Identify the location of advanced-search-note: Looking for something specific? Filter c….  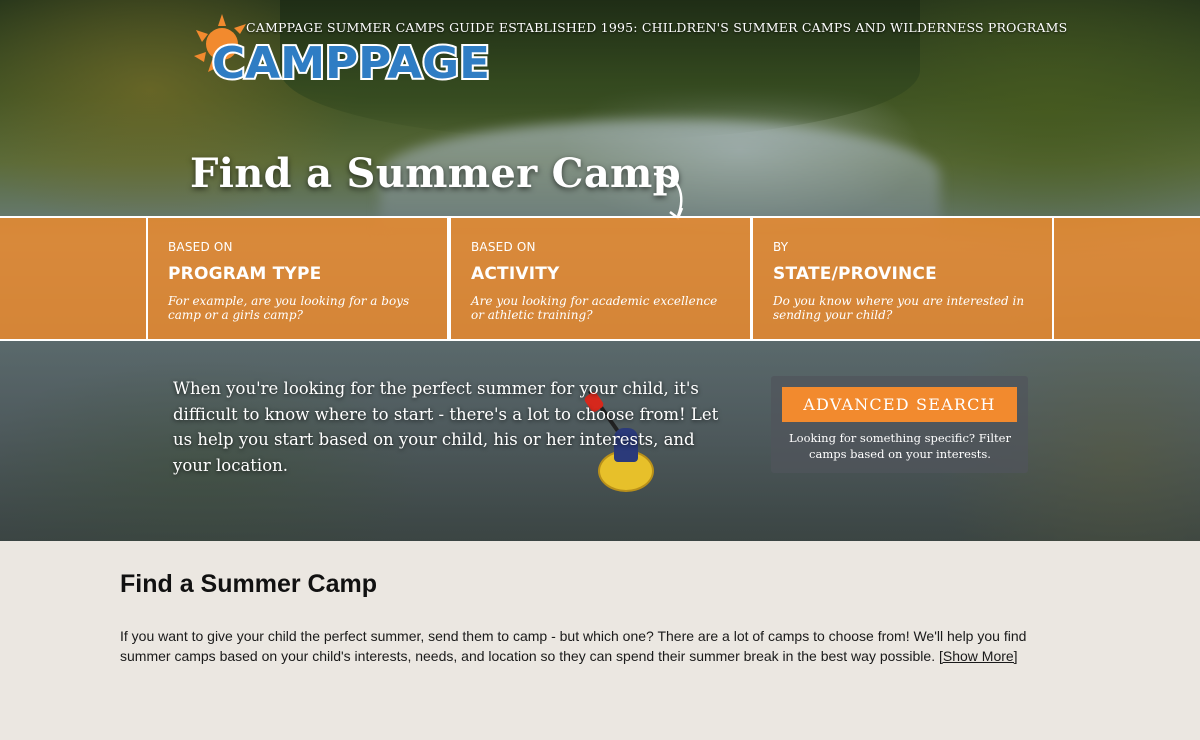
(900, 446).